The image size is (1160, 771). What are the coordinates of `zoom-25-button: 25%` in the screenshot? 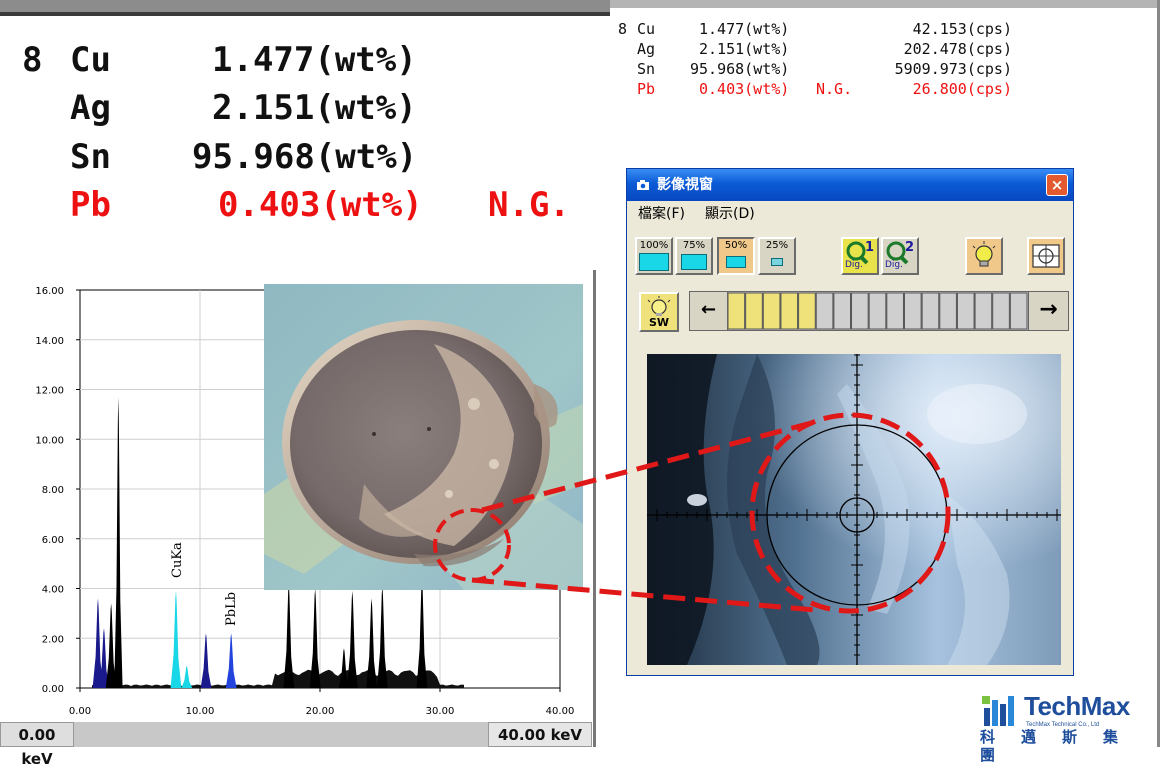 It's located at (777, 256).